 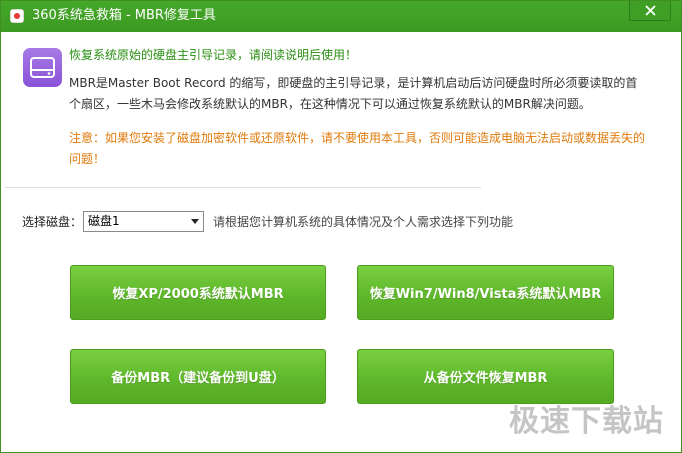 I want to click on close-button, so click(x=650, y=11).